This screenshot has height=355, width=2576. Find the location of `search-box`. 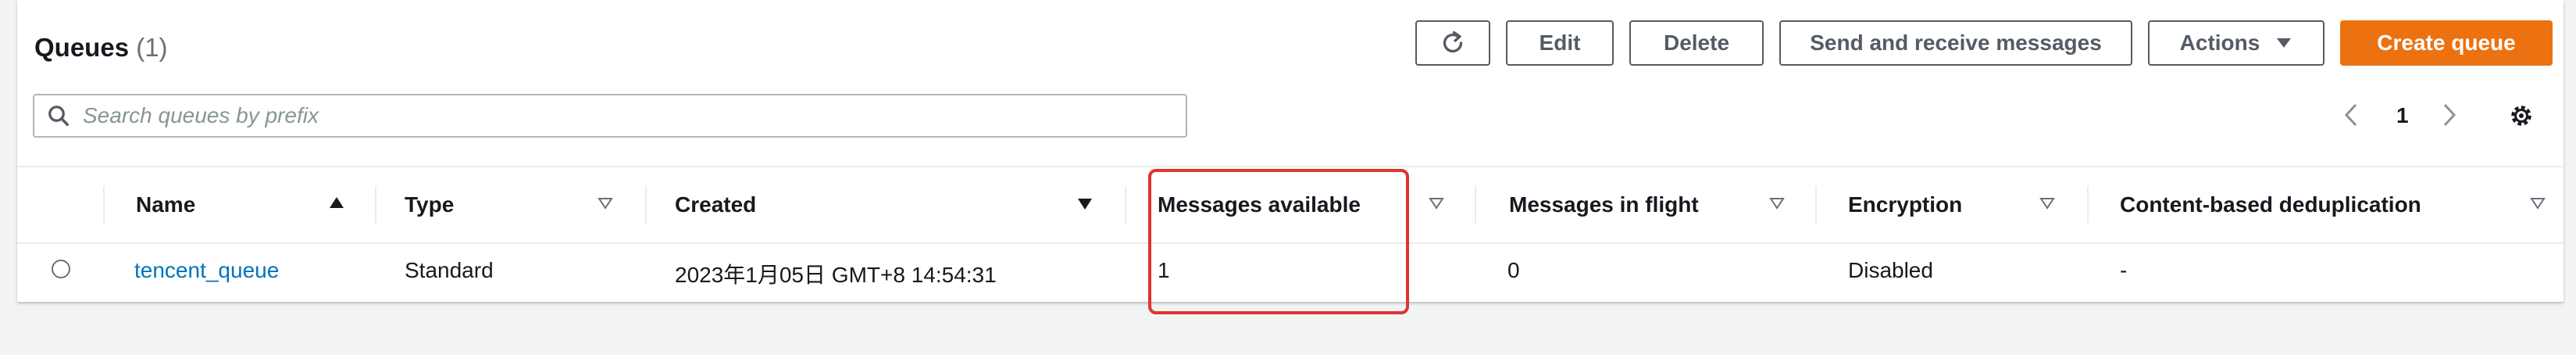

search-box is located at coordinates (610, 116).